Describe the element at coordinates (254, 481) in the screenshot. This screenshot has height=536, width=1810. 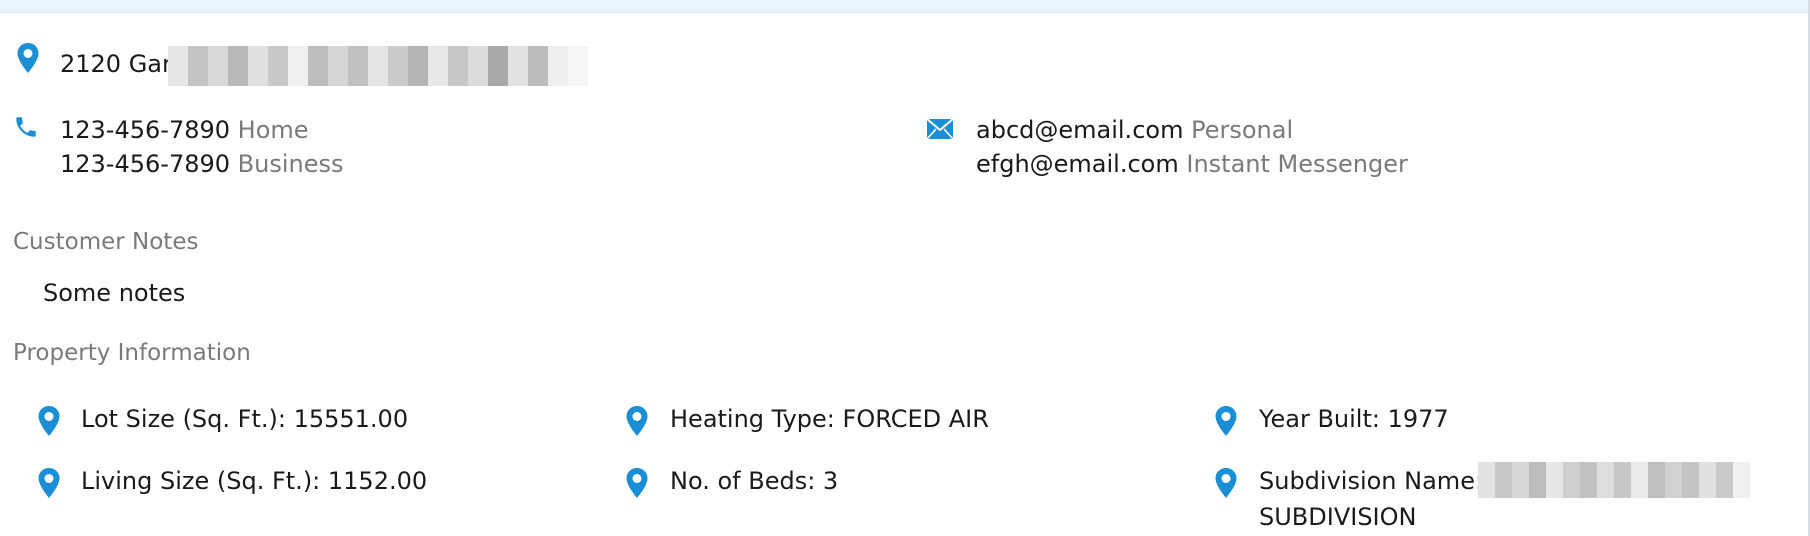
I see `living-size-text: Living Size (Sq. Ft.): 1152.00` at that location.